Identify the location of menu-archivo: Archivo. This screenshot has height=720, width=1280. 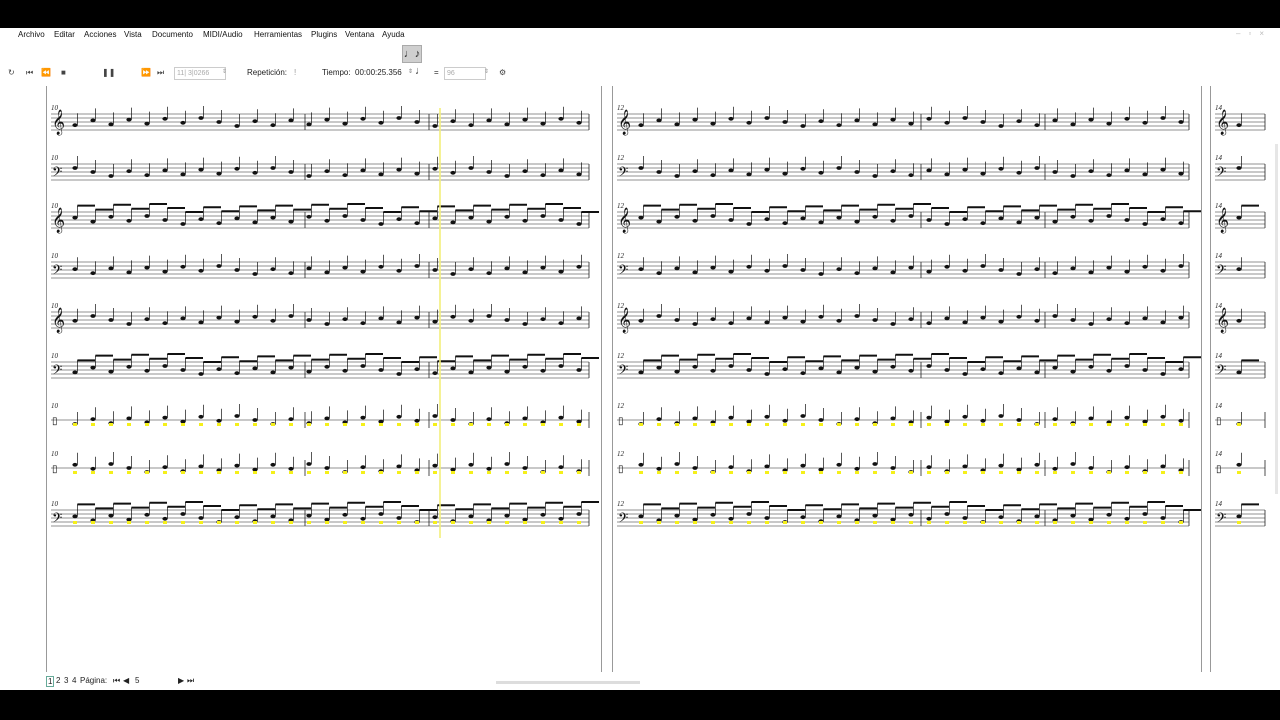
(31, 34).